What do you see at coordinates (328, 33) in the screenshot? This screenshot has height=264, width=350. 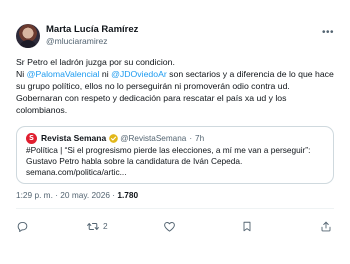 I see `more-options-icon: •••` at bounding box center [328, 33].